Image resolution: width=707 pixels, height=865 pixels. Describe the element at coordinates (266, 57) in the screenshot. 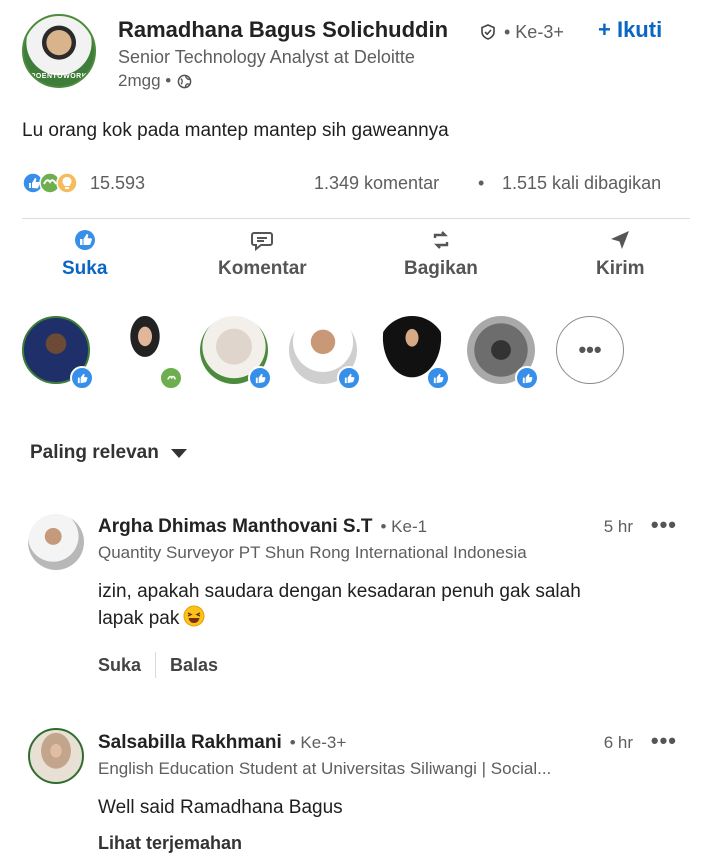

I see `author-headline: Senior Technology Analyst at Deloitte` at that location.